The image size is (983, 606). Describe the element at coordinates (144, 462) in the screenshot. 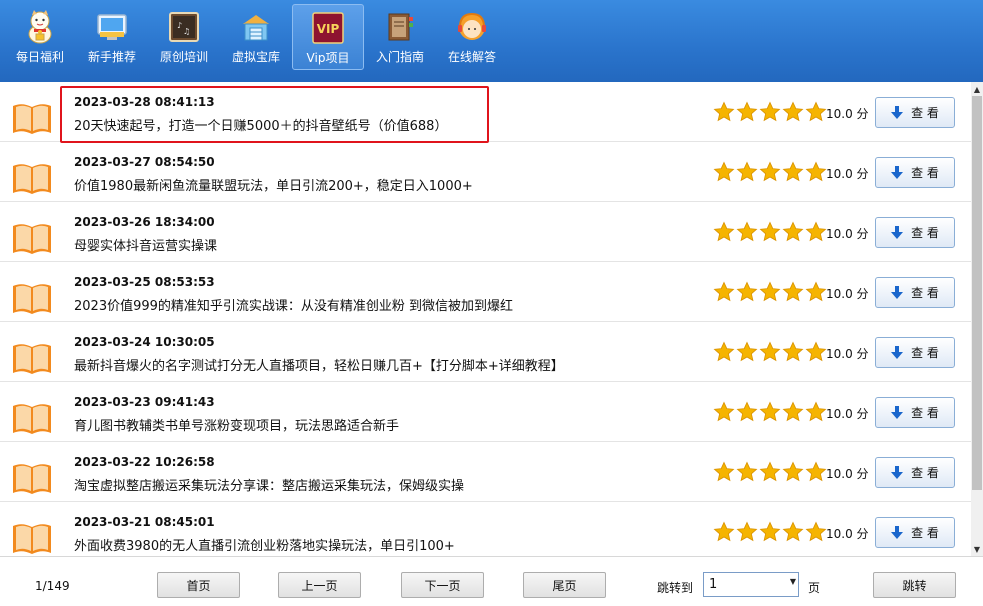

I see `item-date: 2023-03-22 10:26:58` at that location.